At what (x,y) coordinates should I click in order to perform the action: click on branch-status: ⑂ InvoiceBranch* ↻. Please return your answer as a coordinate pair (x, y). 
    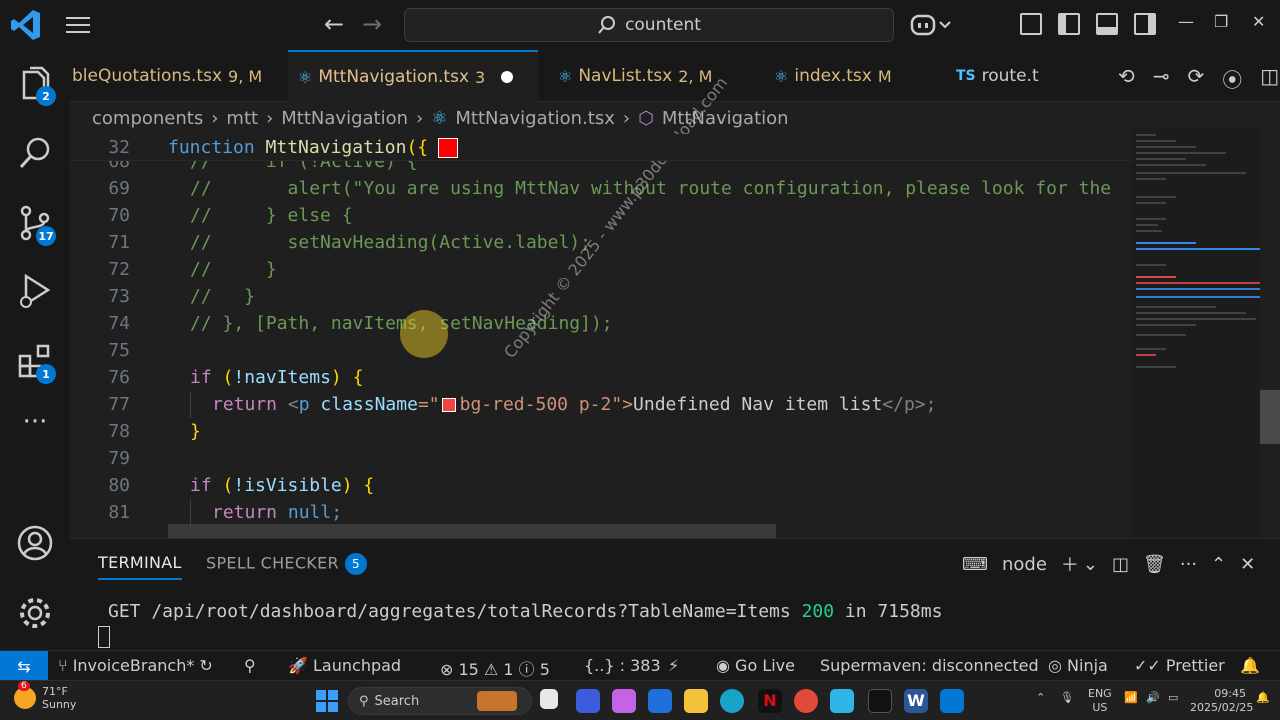
    Looking at the image, I should click on (135, 665).